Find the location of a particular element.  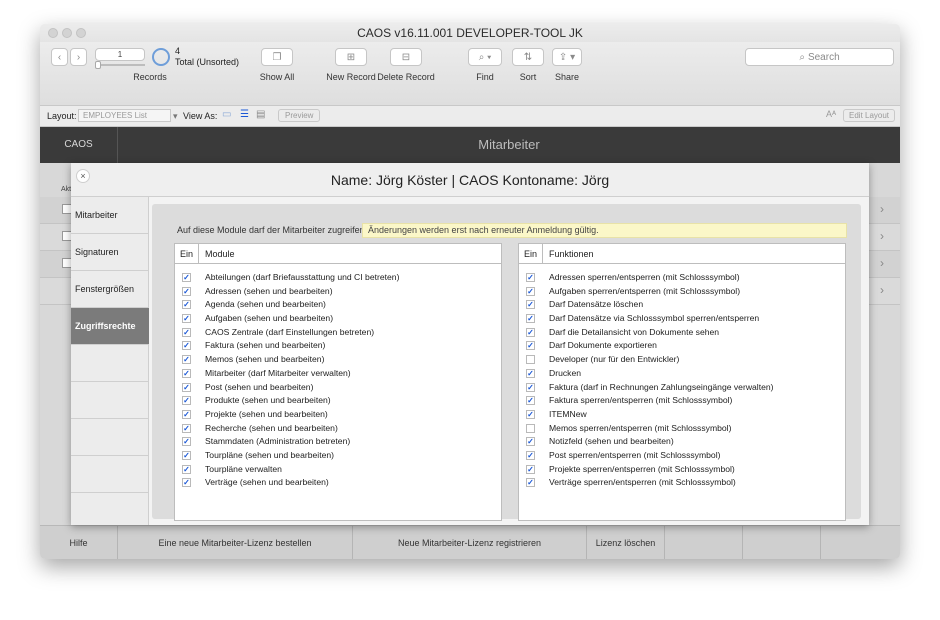

find-button: ⌕ ▾ is located at coordinates (485, 57).